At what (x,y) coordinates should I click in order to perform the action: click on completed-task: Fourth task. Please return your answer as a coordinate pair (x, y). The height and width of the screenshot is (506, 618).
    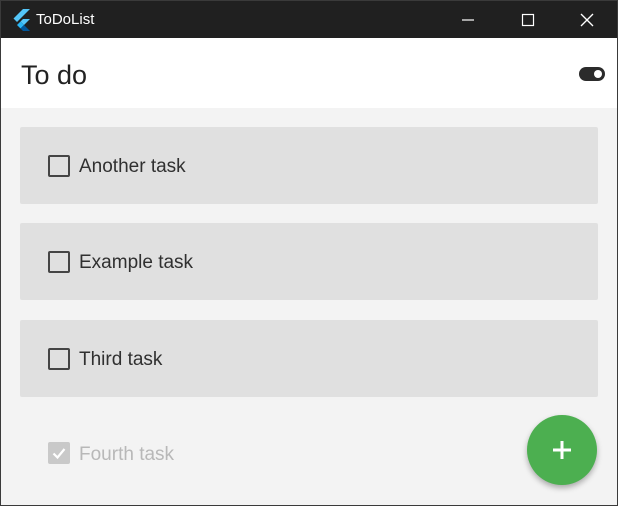
    Looking at the image, I should click on (260, 444).